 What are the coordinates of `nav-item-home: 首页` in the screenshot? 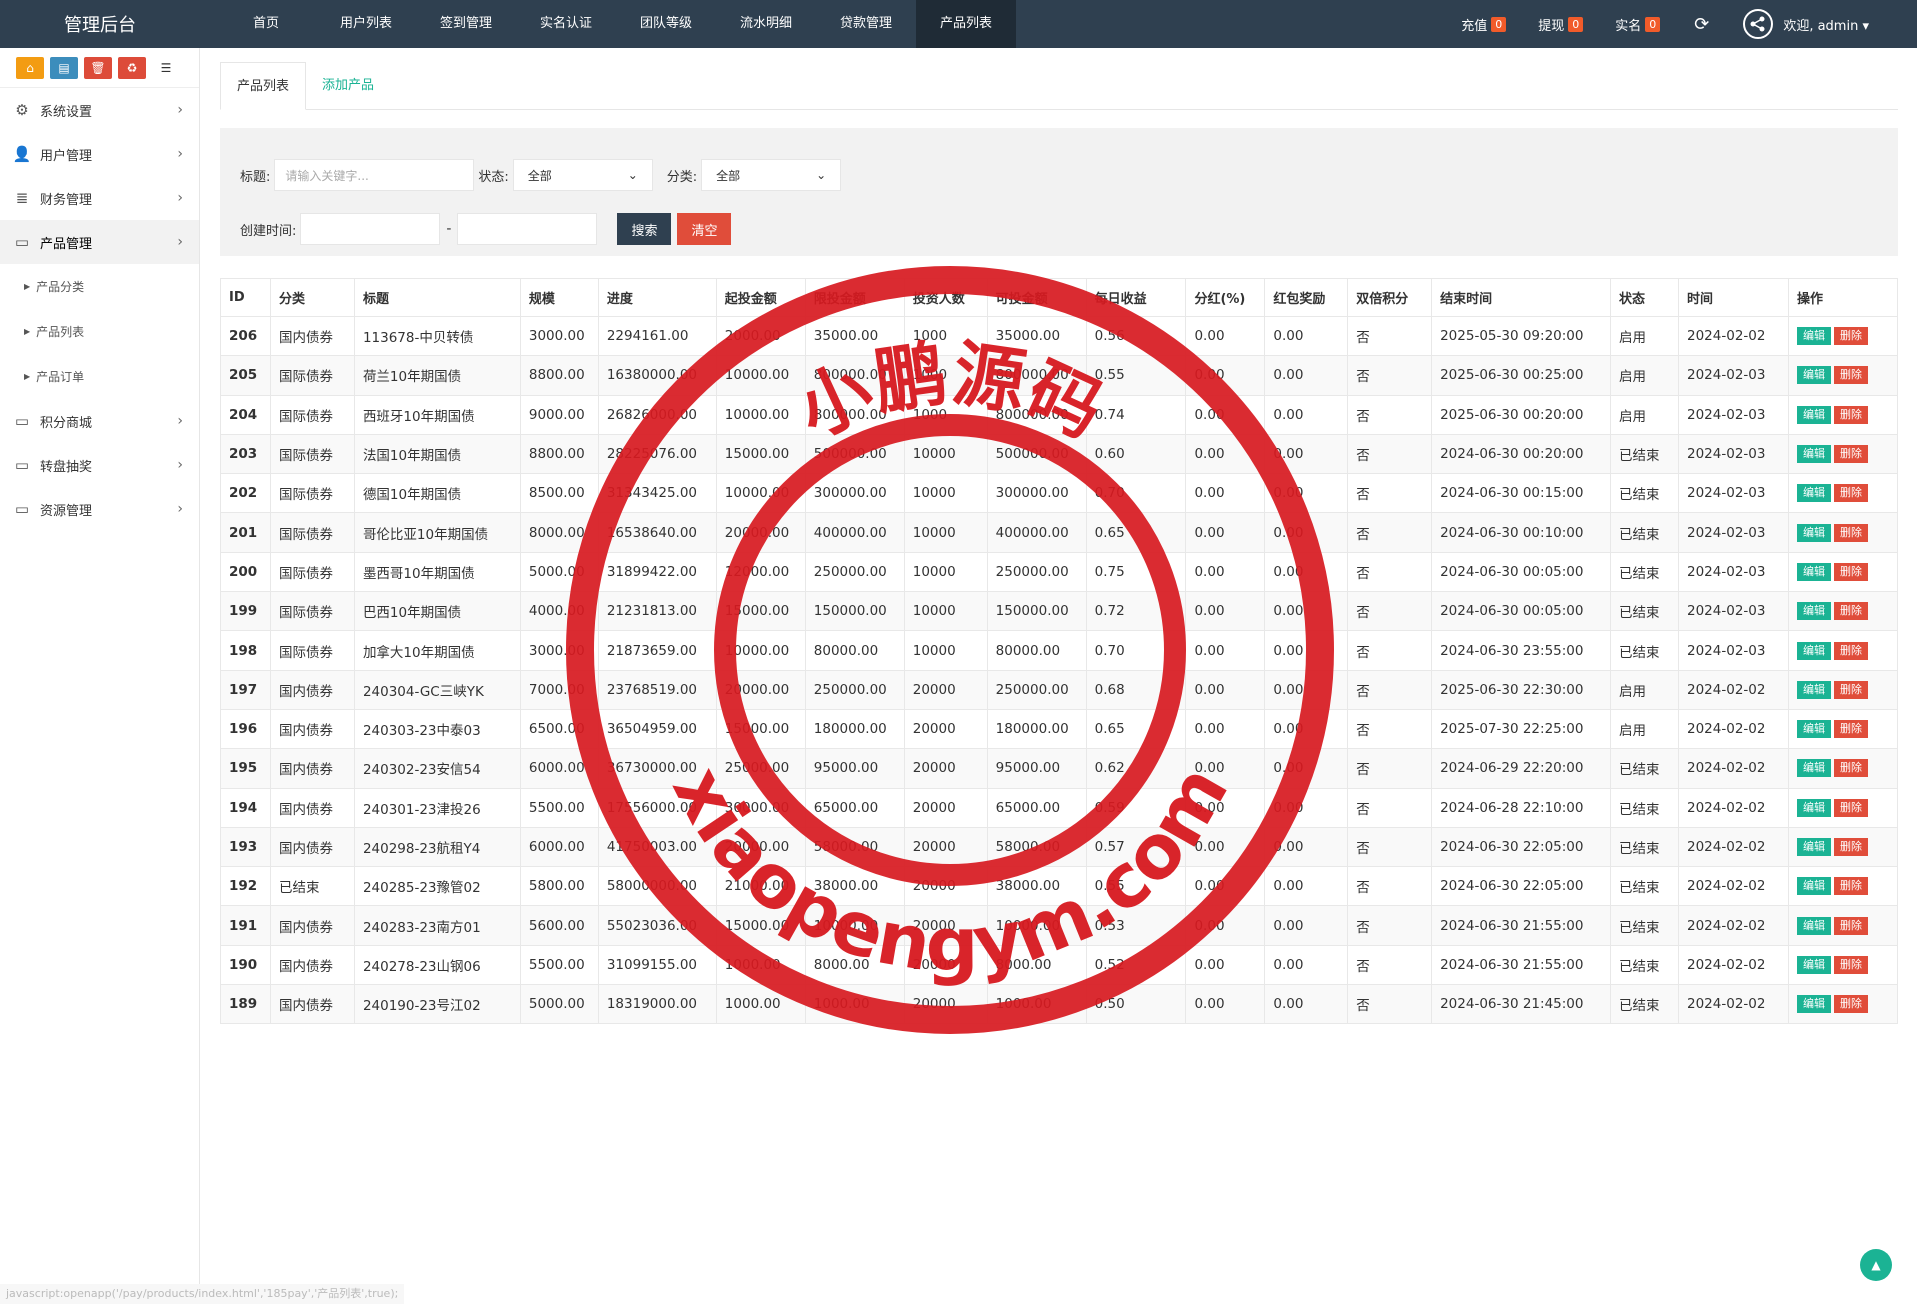 It's located at (266, 24).